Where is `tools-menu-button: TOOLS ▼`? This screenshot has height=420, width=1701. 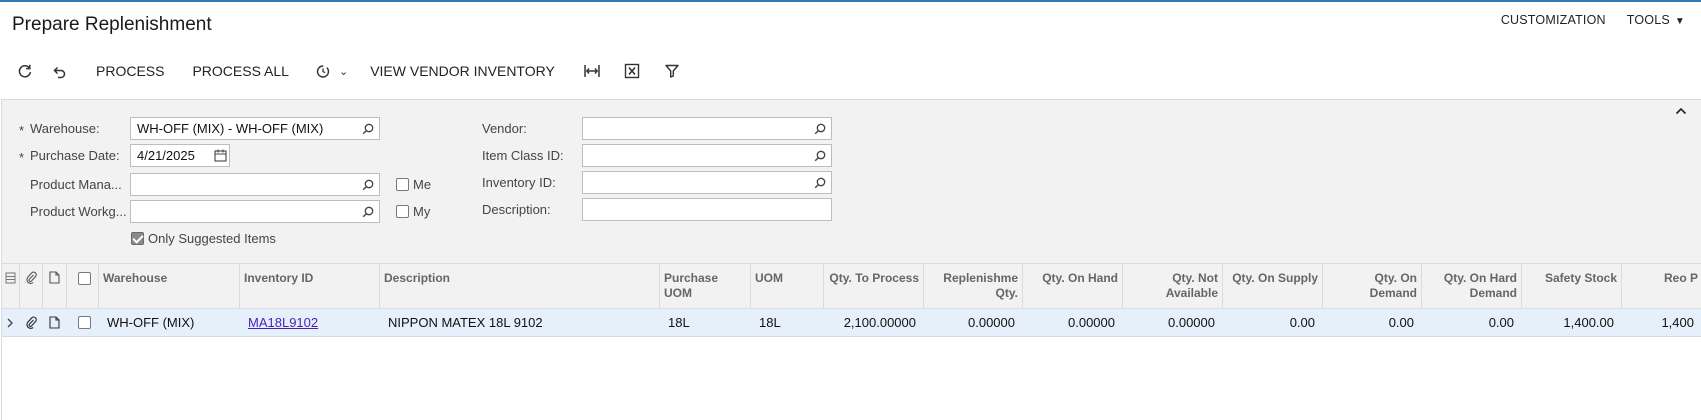
tools-menu-button: TOOLS ▼ is located at coordinates (1664, 20).